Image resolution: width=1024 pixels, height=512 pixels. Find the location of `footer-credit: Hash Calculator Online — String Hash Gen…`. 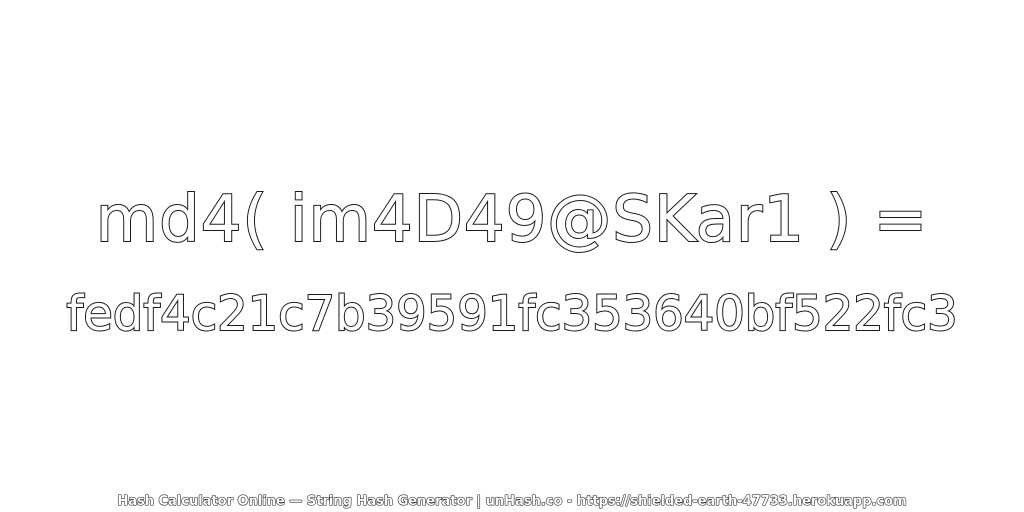

footer-credit: Hash Calculator Online — String Hash Gen… is located at coordinates (512, 502).